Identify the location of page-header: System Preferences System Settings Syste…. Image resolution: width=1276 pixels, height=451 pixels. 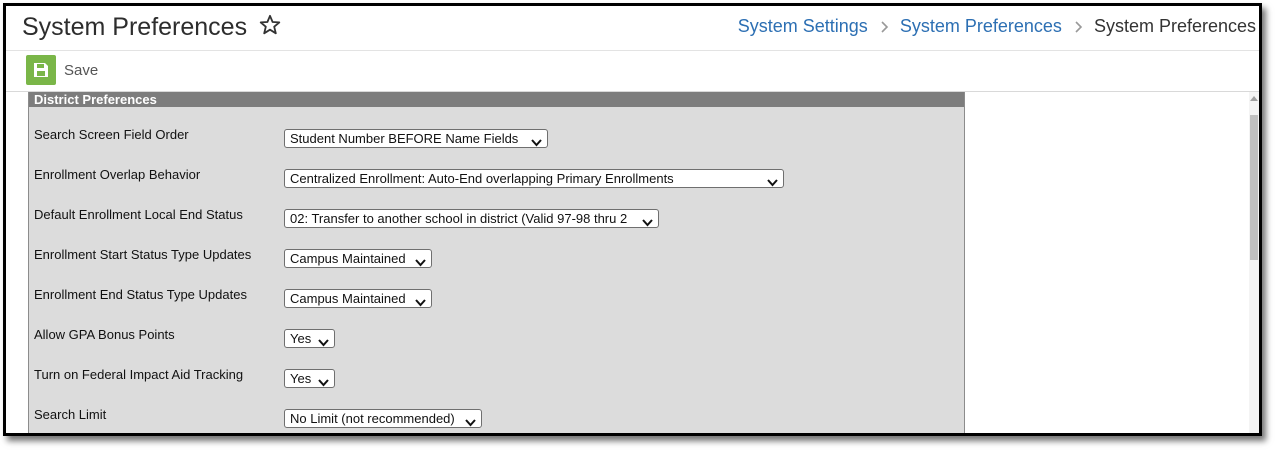
(632, 28).